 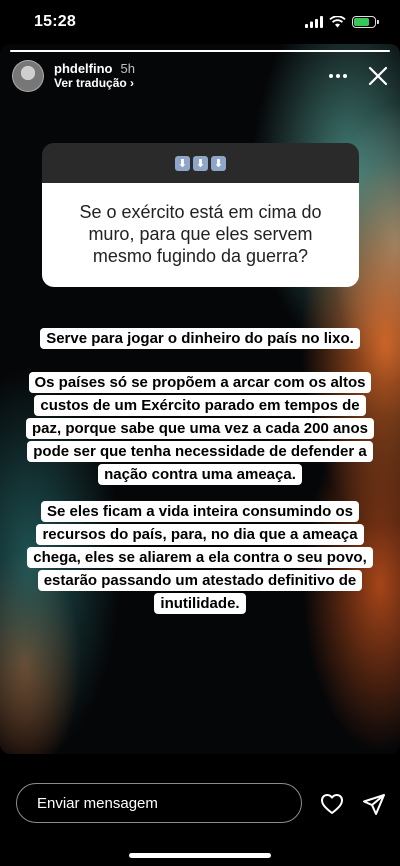 What do you see at coordinates (200, 22) in the screenshot?
I see `status-bar: 15:28` at bounding box center [200, 22].